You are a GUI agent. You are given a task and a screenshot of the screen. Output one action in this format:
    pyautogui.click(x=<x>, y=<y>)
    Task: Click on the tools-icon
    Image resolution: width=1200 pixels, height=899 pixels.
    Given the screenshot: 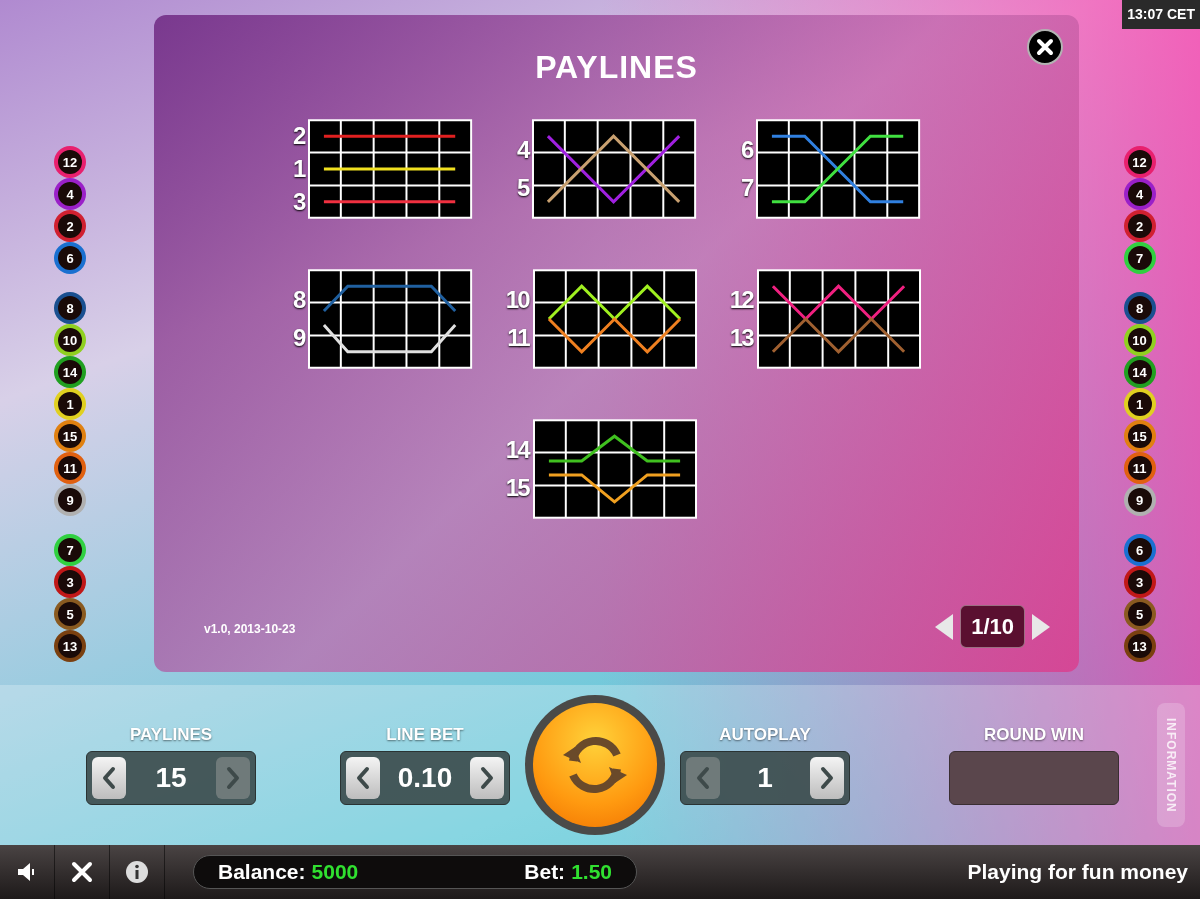 What is the action you would take?
    pyautogui.click(x=82, y=872)
    